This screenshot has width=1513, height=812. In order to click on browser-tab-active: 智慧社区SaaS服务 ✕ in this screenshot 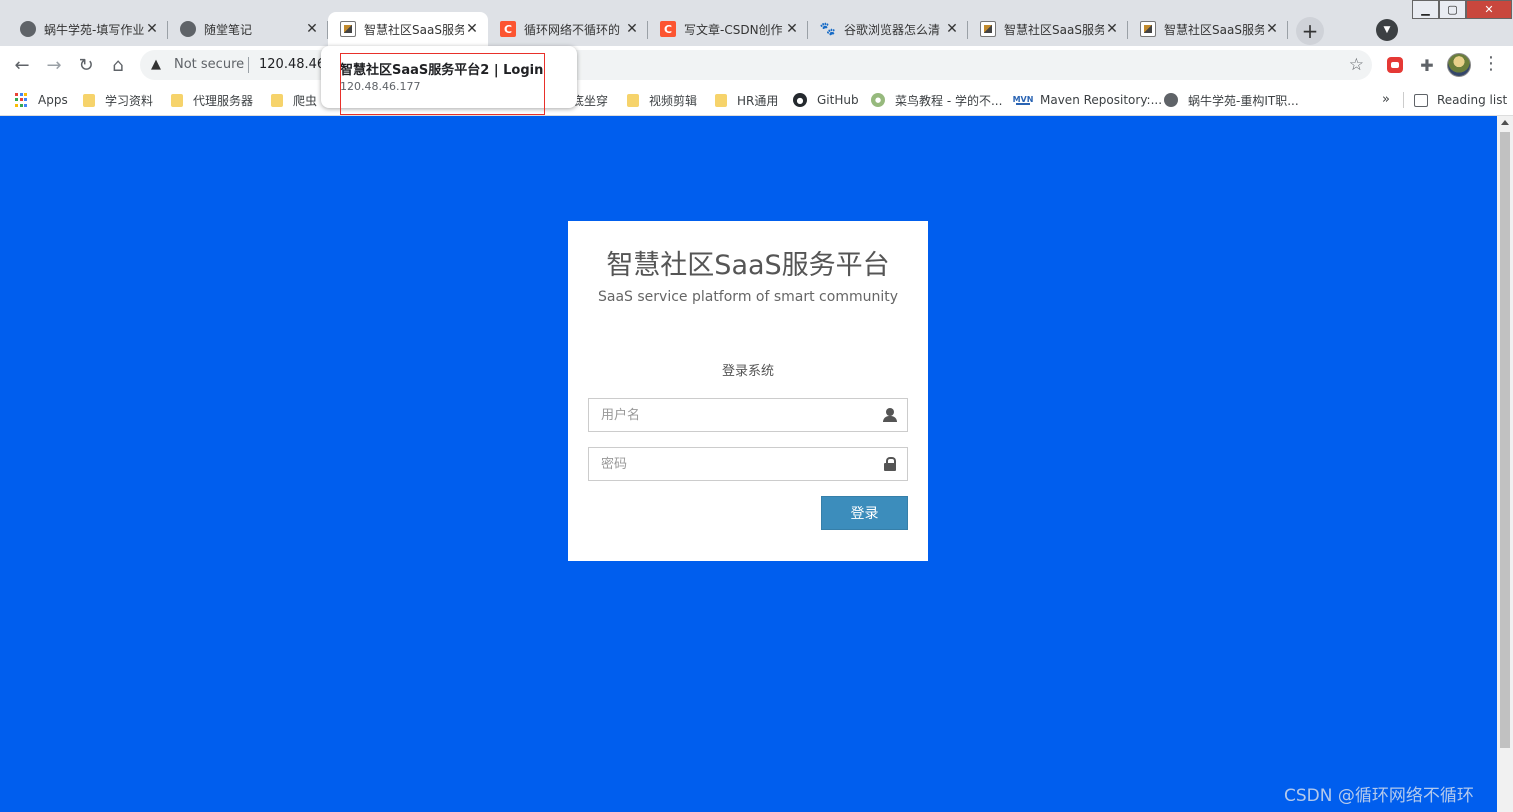, I will do `click(408, 29)`.